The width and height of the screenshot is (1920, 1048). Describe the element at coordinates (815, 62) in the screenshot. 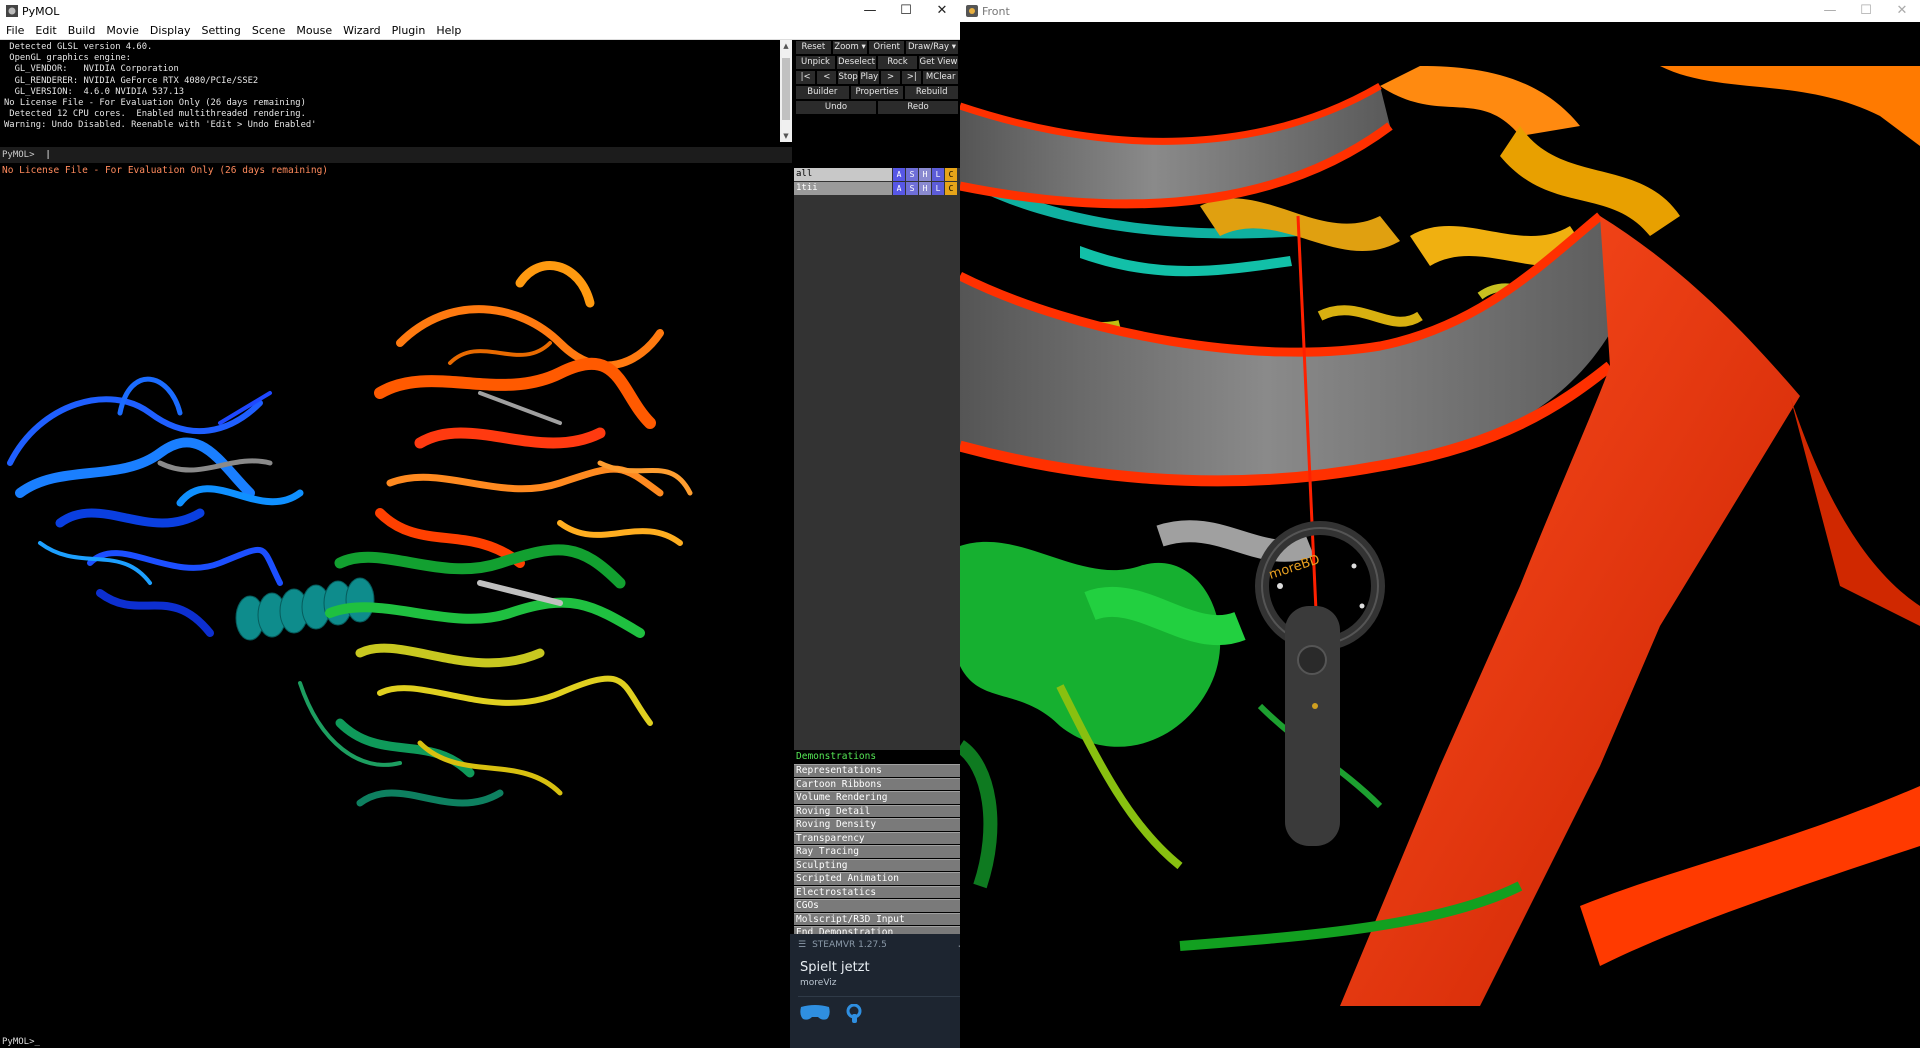

I see `unpick-button: Unpick` at that location.